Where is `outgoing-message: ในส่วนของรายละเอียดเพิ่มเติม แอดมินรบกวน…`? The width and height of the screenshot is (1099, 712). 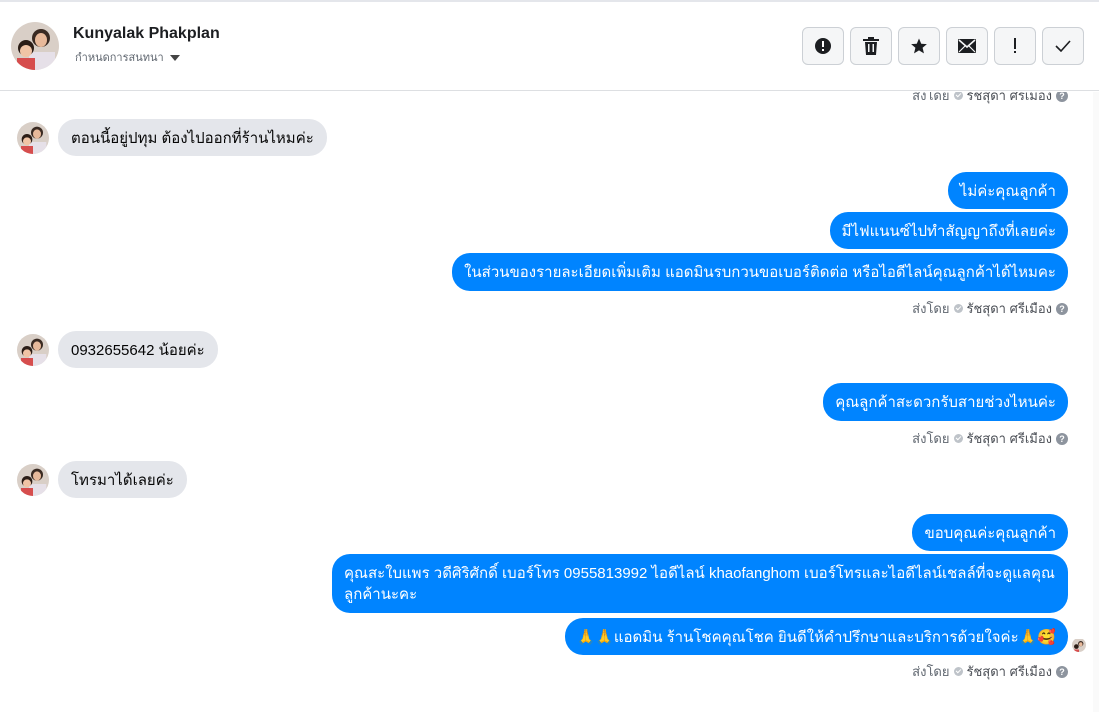 outgoing-message: ในส่วนของรายละเอียดเพิ่มเติม แอดมินรบกวน… is located at coordinates (760, 272).